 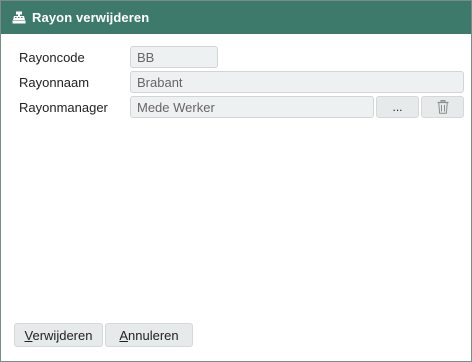 I want to click on cancel-button: Annuleren, so click(x=149, y=335).